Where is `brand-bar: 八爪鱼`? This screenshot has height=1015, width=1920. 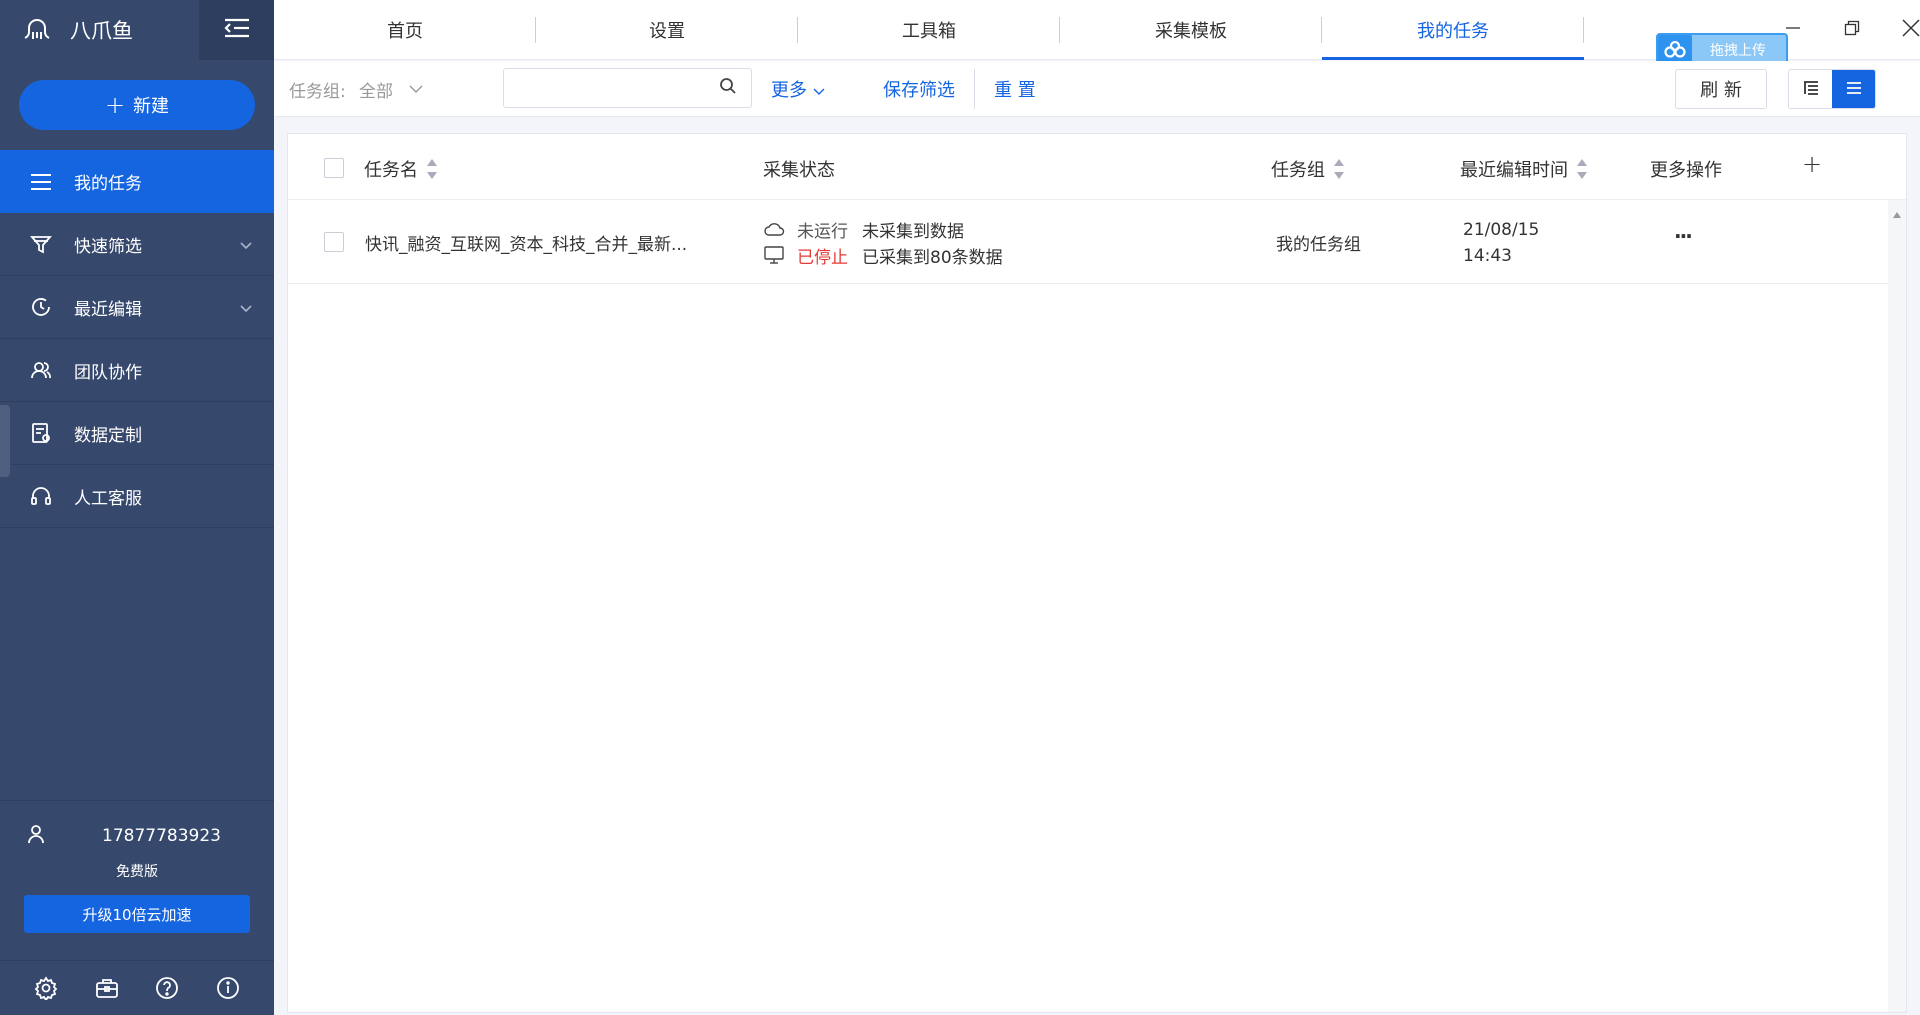 brand-bar: 八爪鱼 is located at coordinates (137, 30).